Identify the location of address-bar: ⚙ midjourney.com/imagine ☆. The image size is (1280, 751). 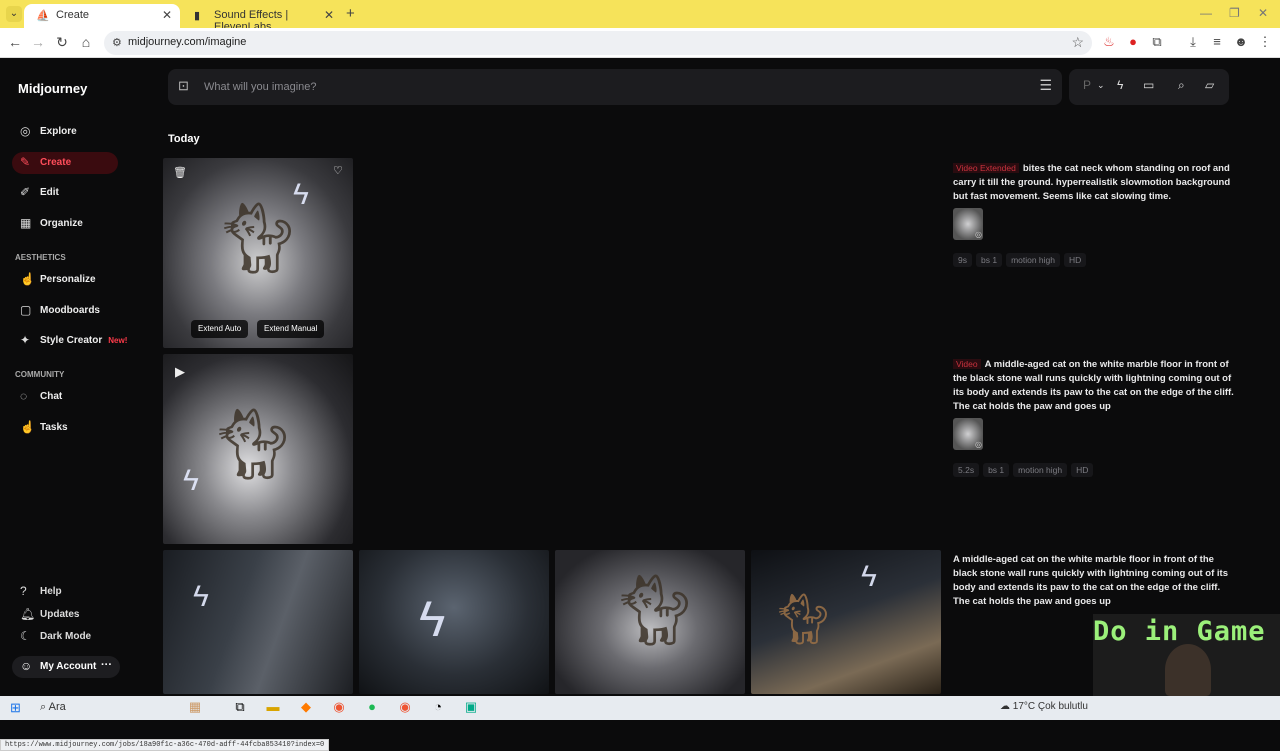
(598, 43).